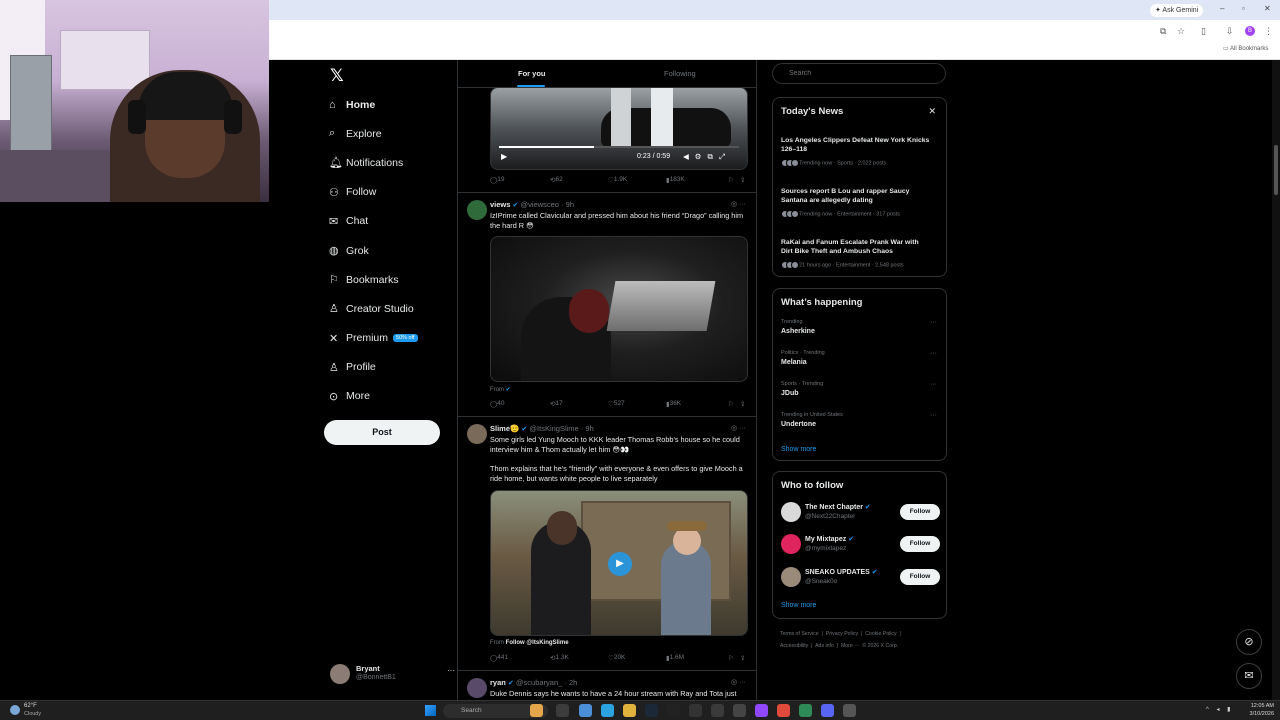 The width and height of the screenshot is (1280, 720). What do you see at coordinates (499, 658) in the screenshot?
I see `reply-button: ◯ 441` at bounding box center [499, 658].